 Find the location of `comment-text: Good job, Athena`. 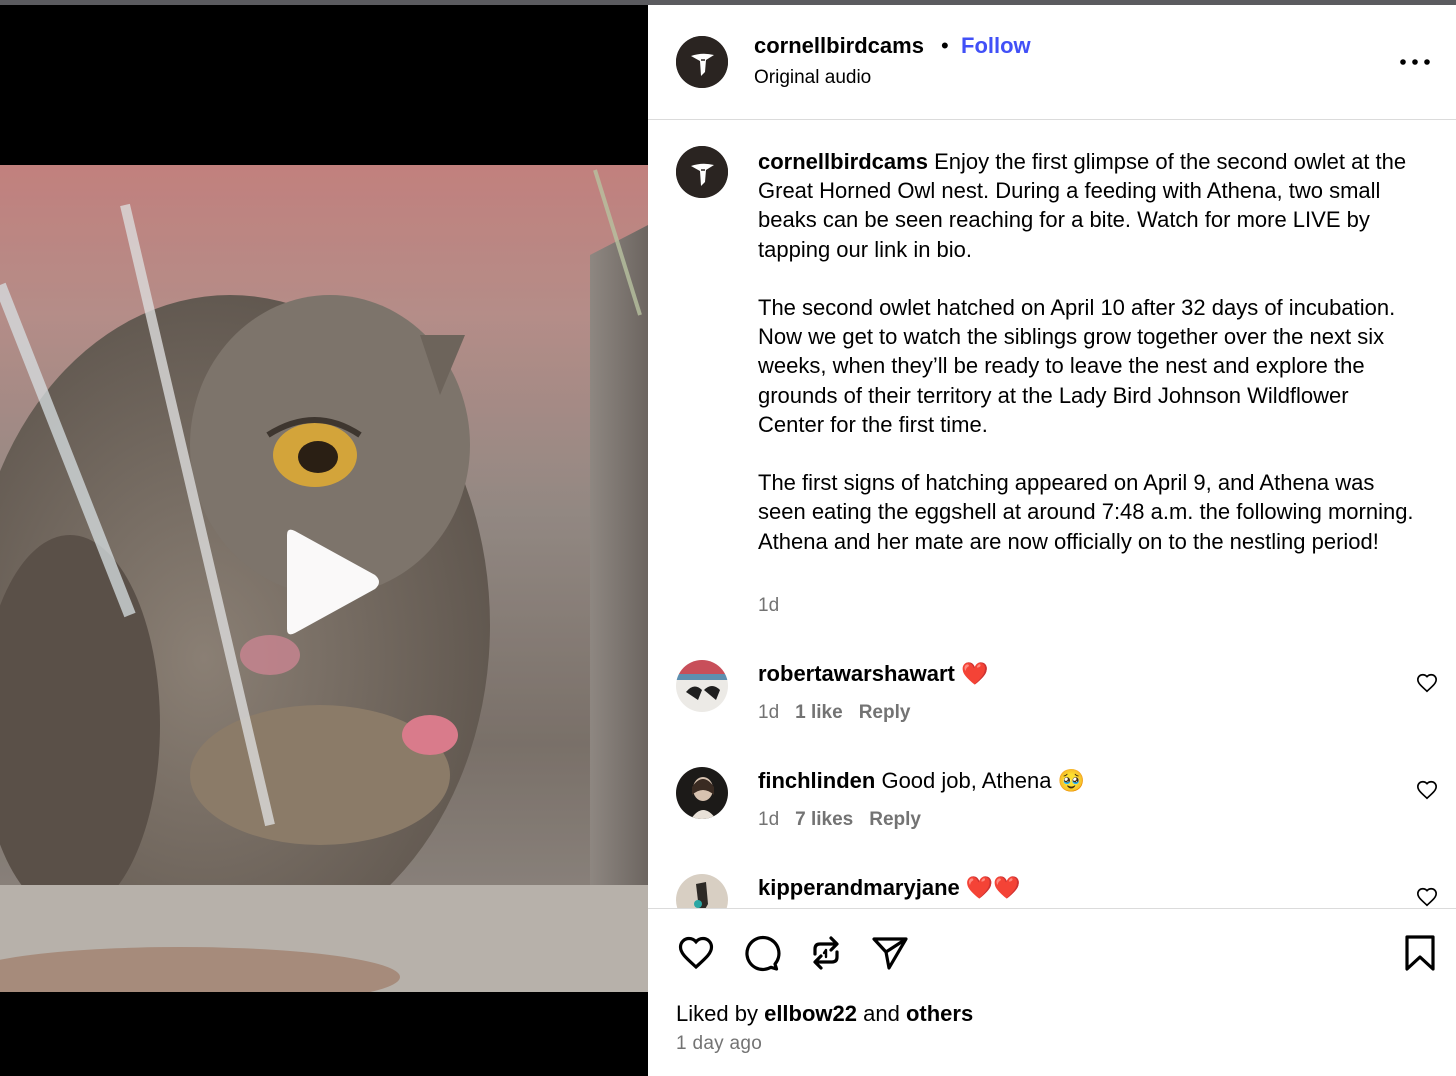

comment-text: Good job, Athena is located at coordinates (966, 780).